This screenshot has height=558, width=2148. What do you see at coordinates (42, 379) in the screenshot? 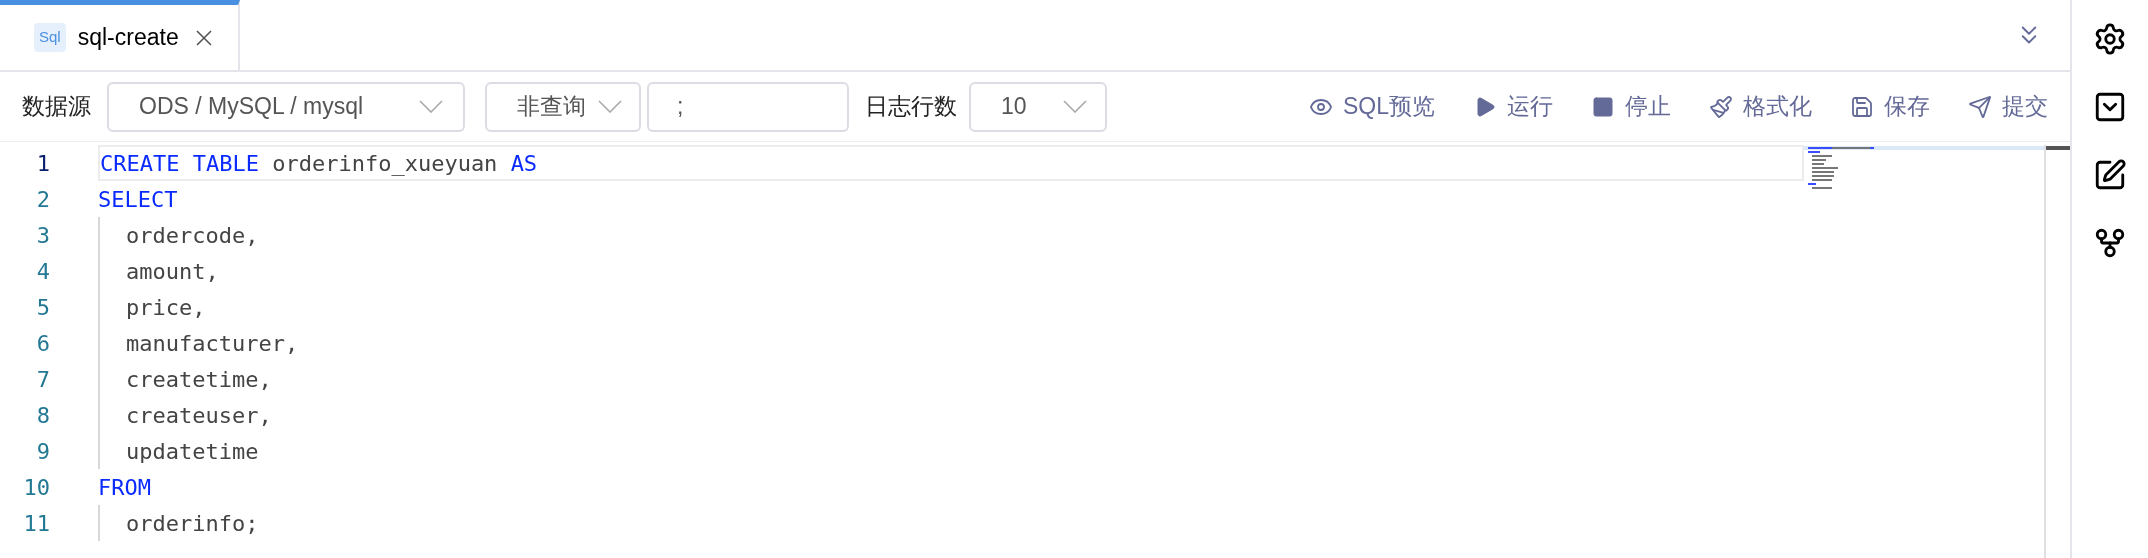
I see `line-number: 7` at bounding box center [42, 379].